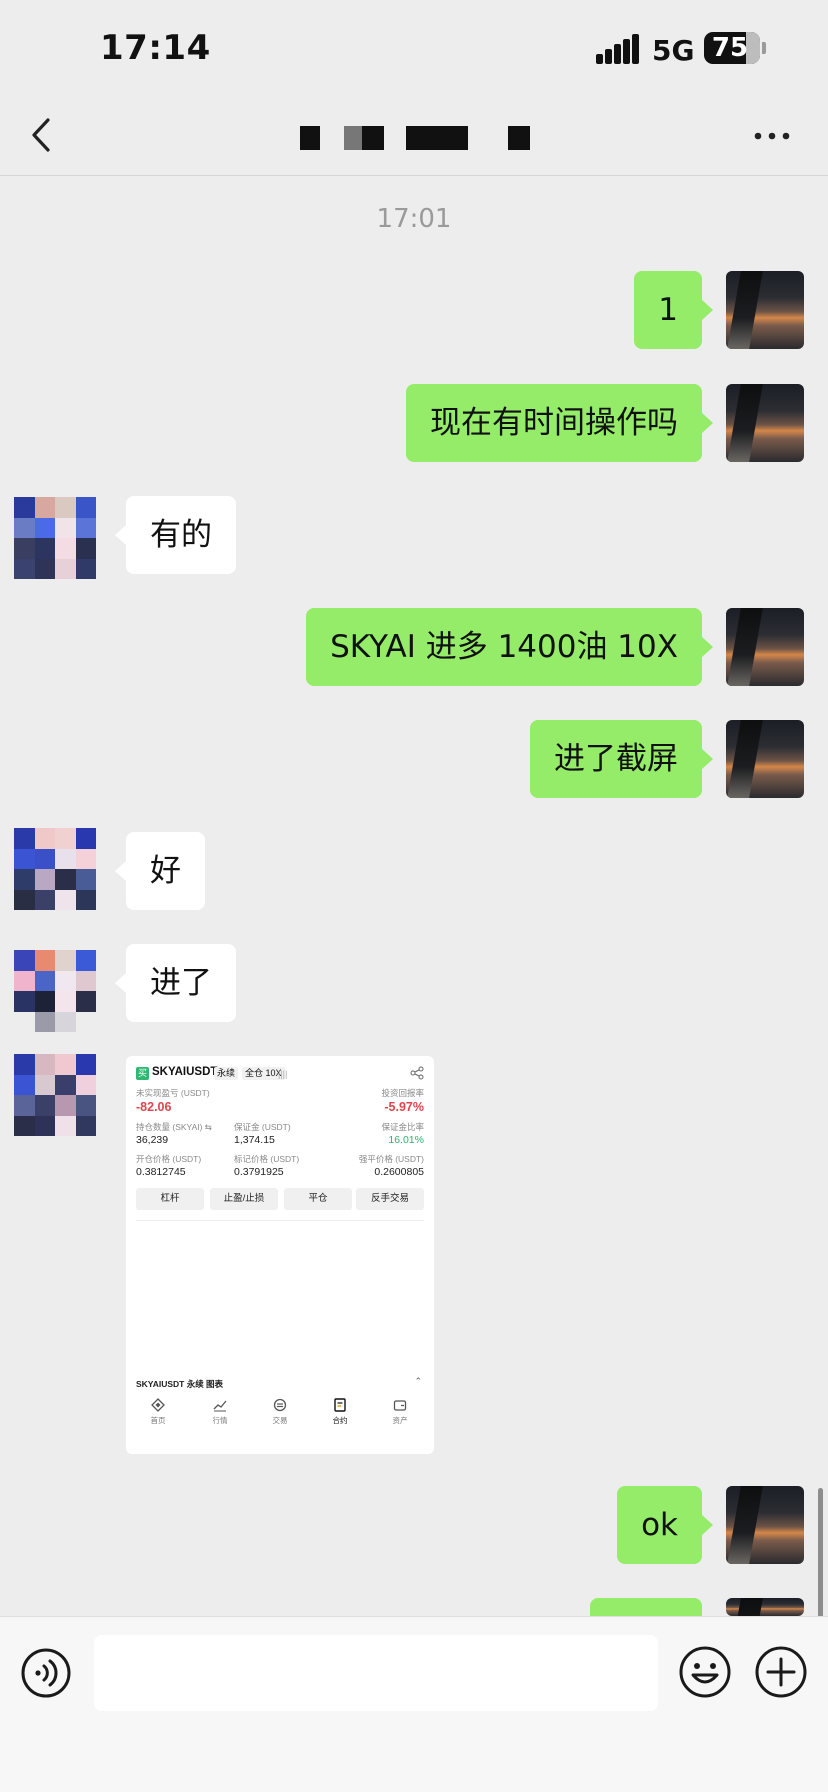 This screenshot has width=828, height=1792. I want to click on liquidation-price-label: 强平价格 (USDT), so click(391, 1159).